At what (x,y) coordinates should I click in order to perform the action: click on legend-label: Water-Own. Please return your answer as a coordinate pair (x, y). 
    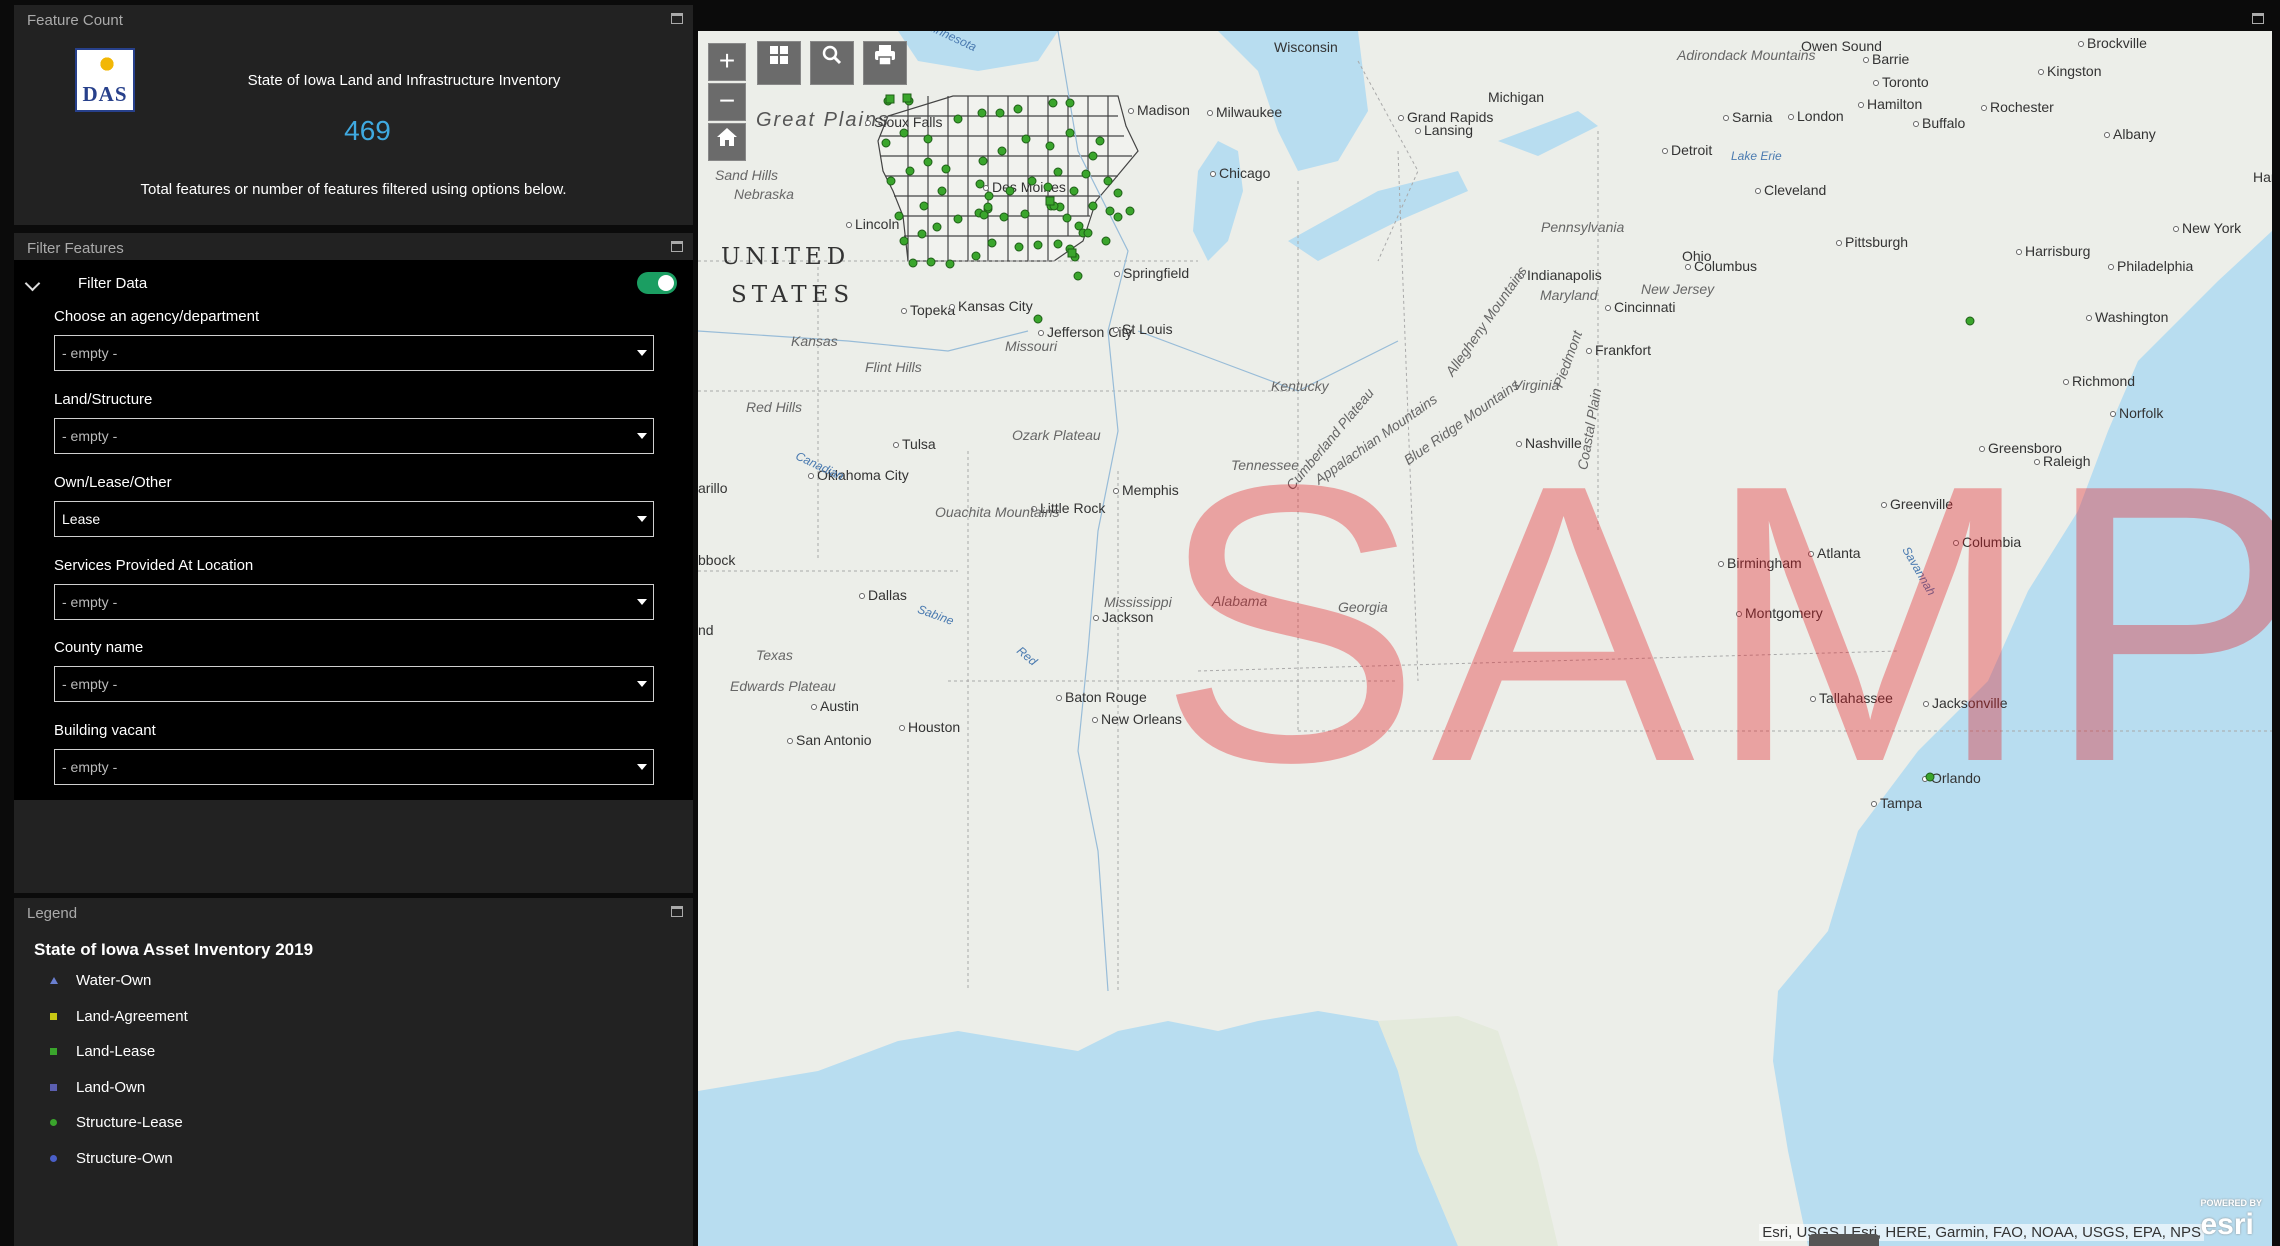
    Looking at the image, I should click on (114, 980).